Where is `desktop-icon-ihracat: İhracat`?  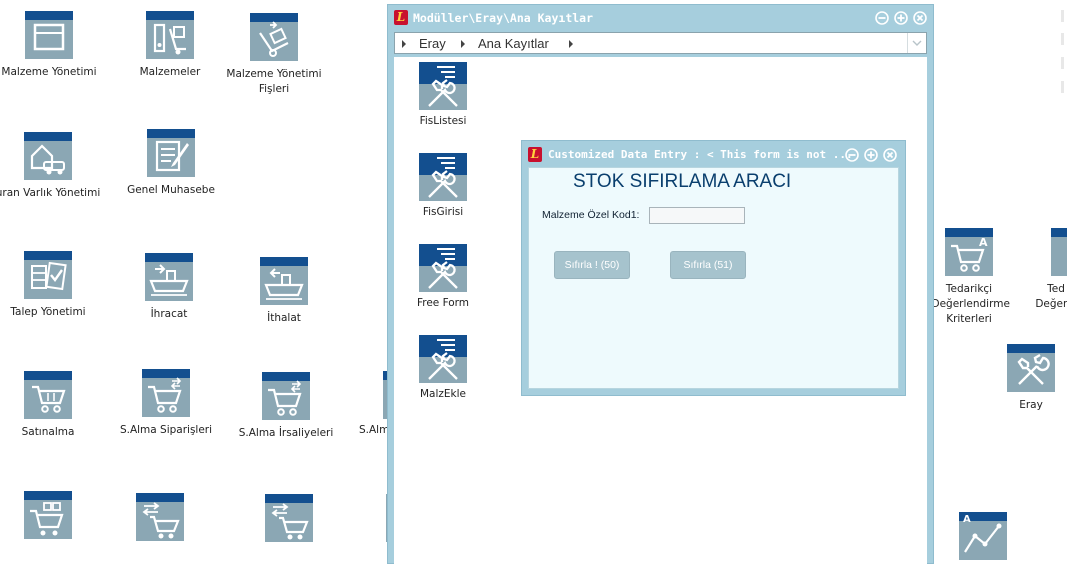
desktop-icon-ihracat: İhracat is located at coordinates (169, 287).